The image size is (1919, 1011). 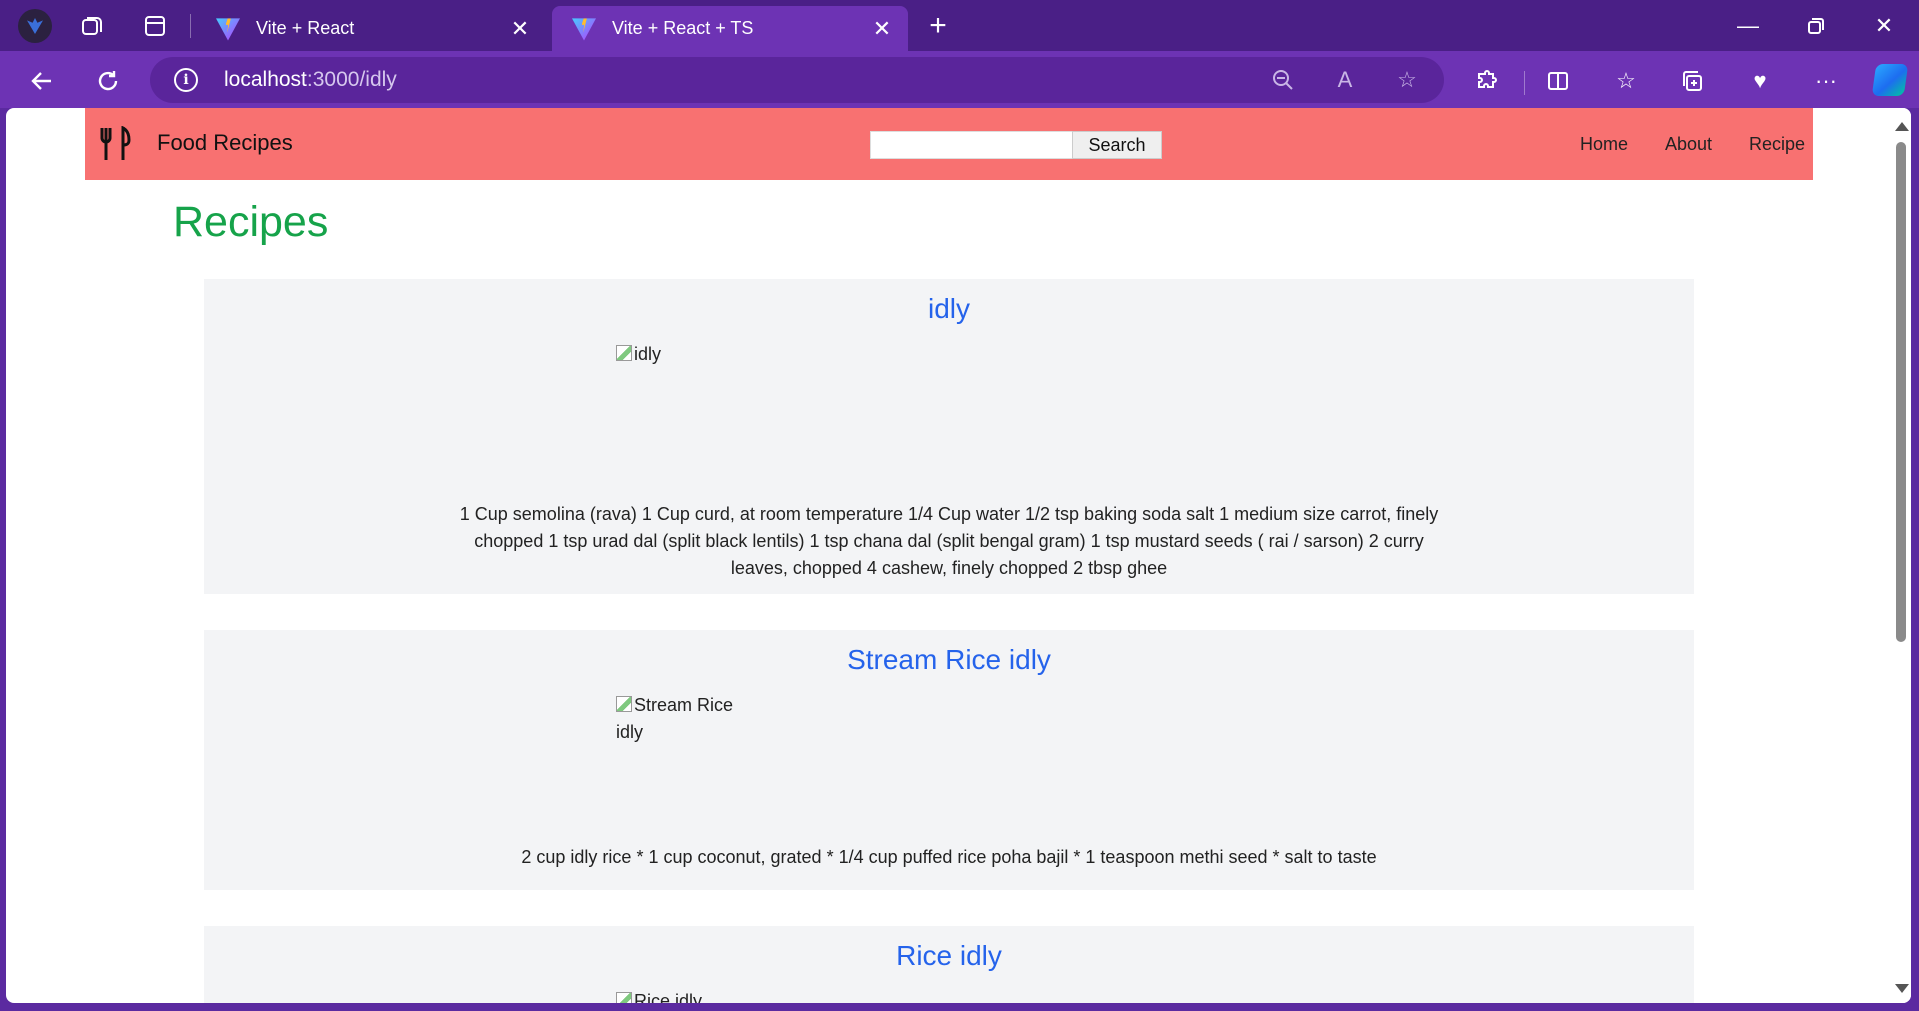 What do you see at coordinates (959, 25) in the screenshot?
I see `browser-tab-bar: Vite + React ✕ Vite + React + TS ✕ + — ✕` at bounding box center [959, 25].